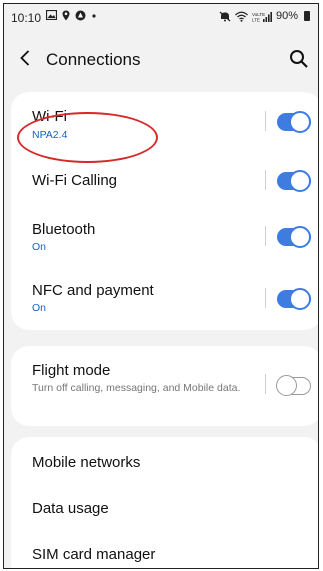 The width and height of the screenshot is (323, 571). What do you see at coordinates (299, 59) in the screenshot?
I see `search-icon` at bounding box center [299, 59].